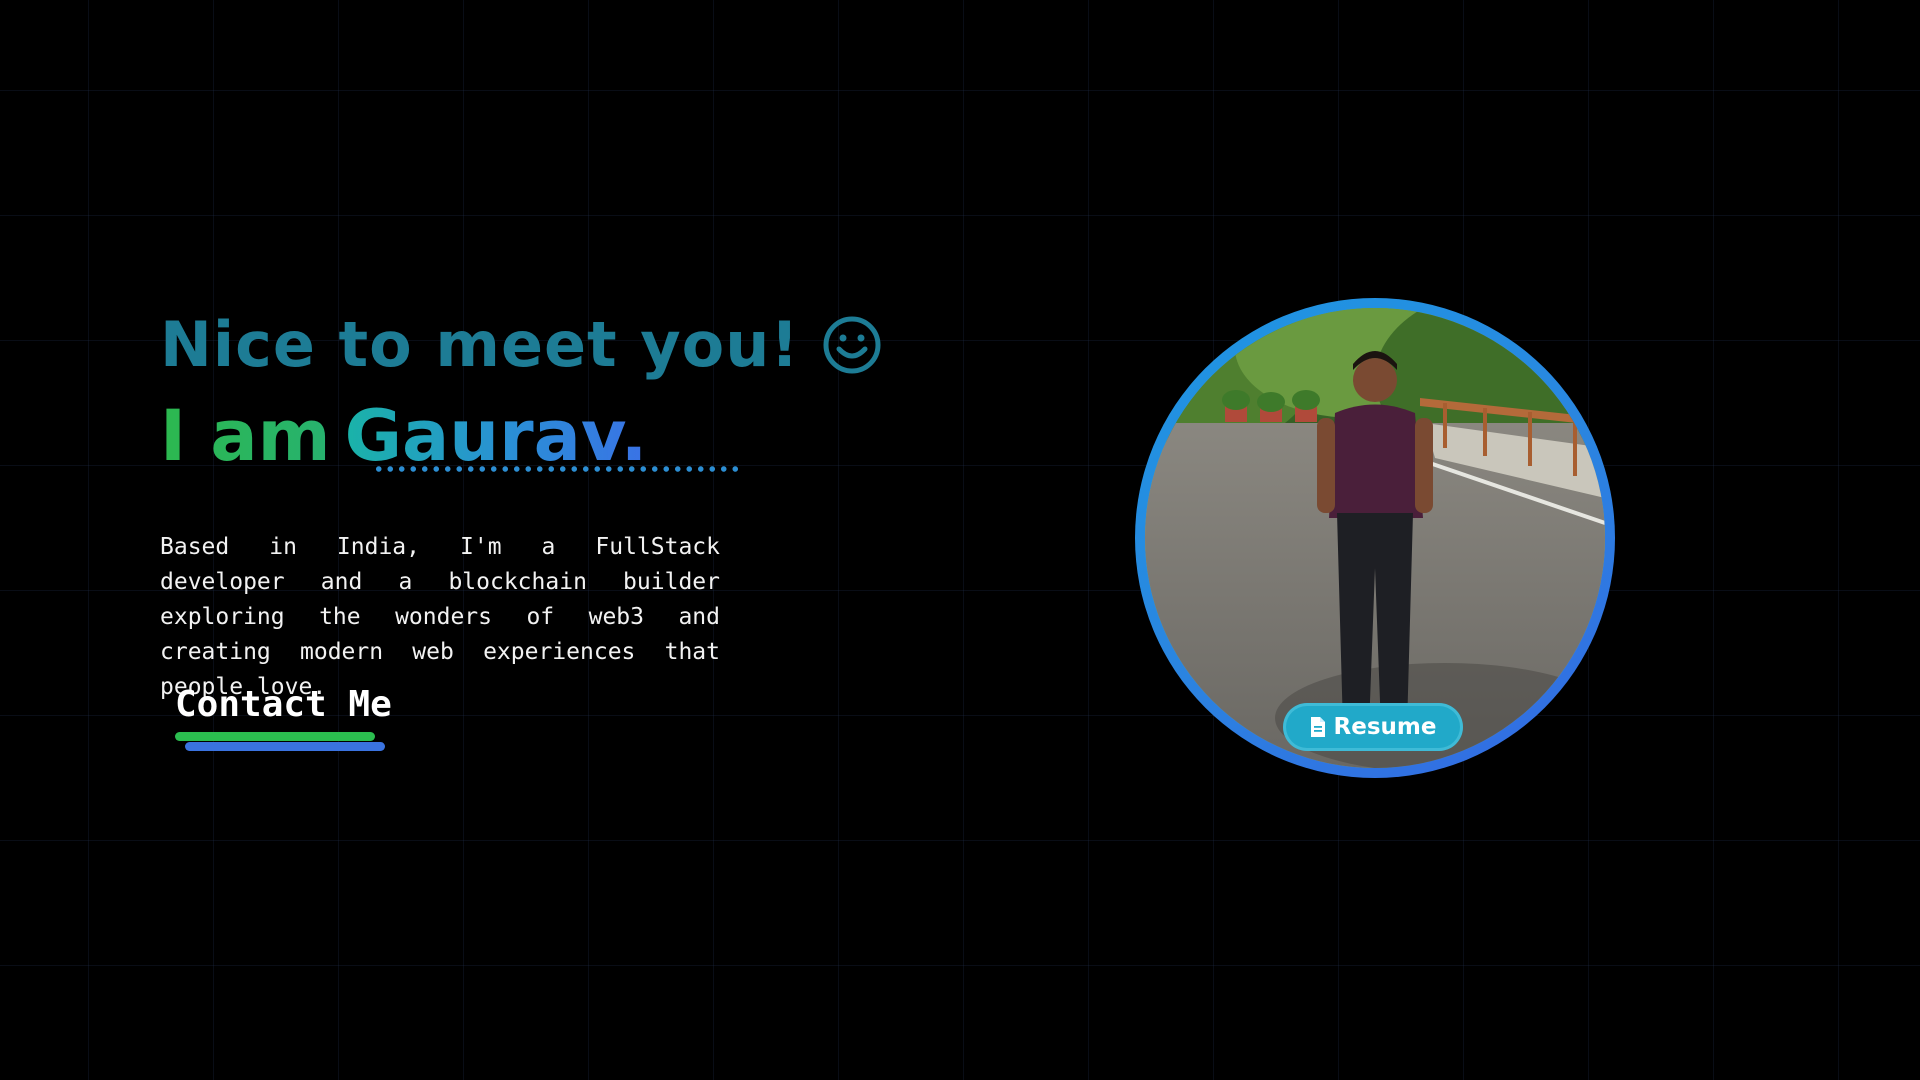  What do you see at coordinates (1385, 727) in the screenshot?
I see `resume-label: Resume` at bounding box center [1385, 727].